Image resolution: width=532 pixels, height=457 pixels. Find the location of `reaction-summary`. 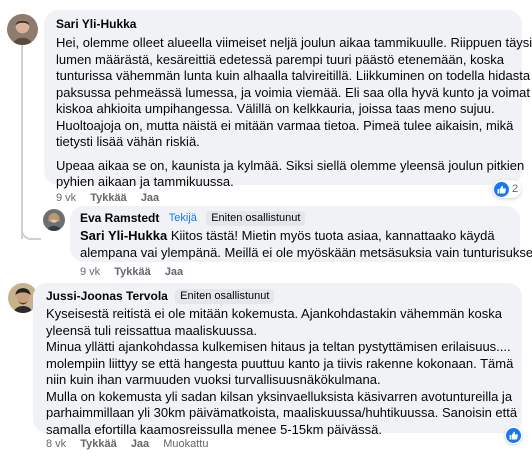

reaction-summary is located at coordinates (513, 435).